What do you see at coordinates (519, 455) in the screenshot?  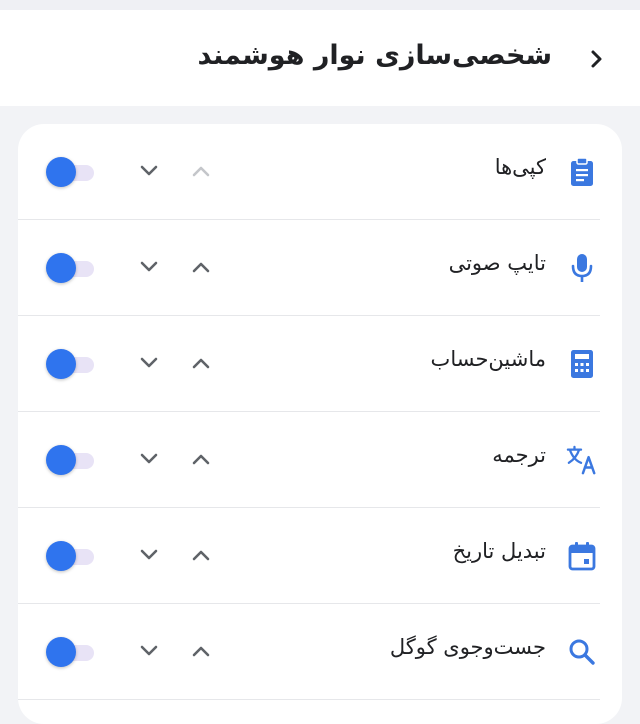 I see `item-label: ترجمه` at bounding box center [519, 455].